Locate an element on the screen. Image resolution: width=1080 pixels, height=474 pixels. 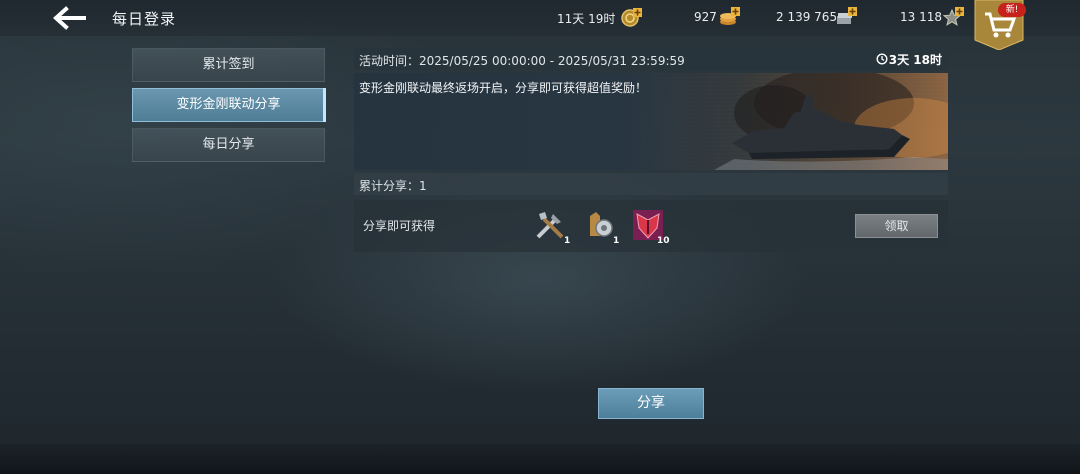
clock-icon is located at coordinates (882, 59).